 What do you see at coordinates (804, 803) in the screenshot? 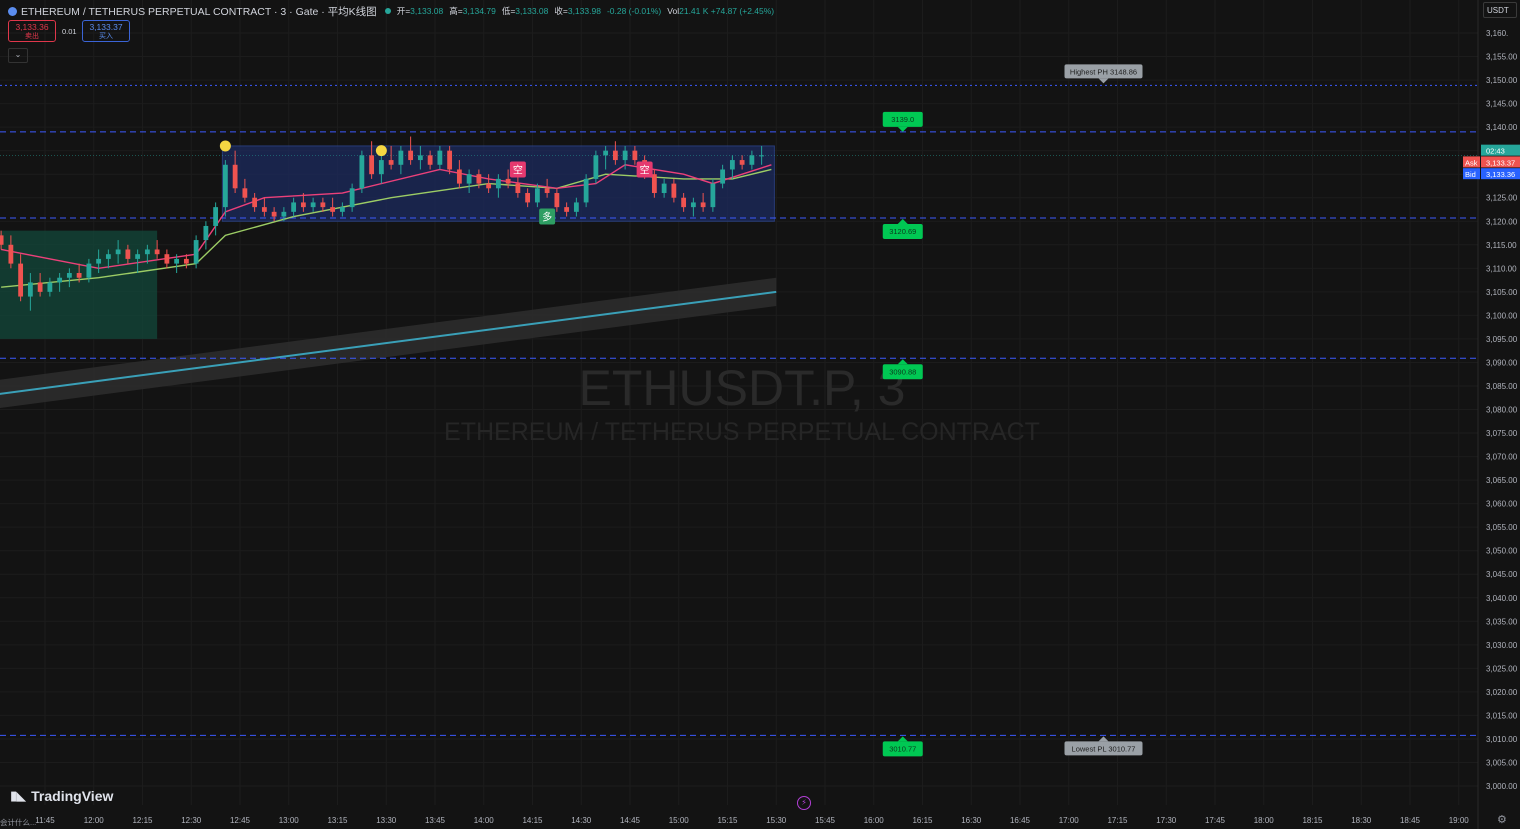
I see `lightning-icon: ⚡` at bounding box center [804, 803].